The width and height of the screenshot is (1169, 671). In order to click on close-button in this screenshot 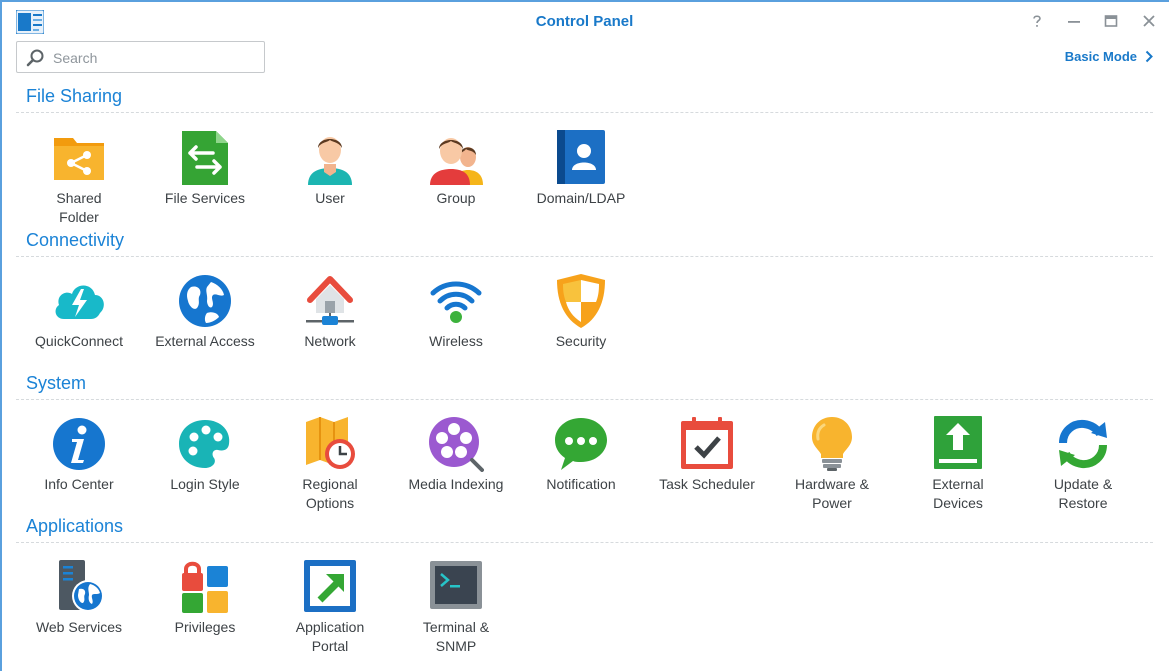, I will do `click(1149, 21)`.